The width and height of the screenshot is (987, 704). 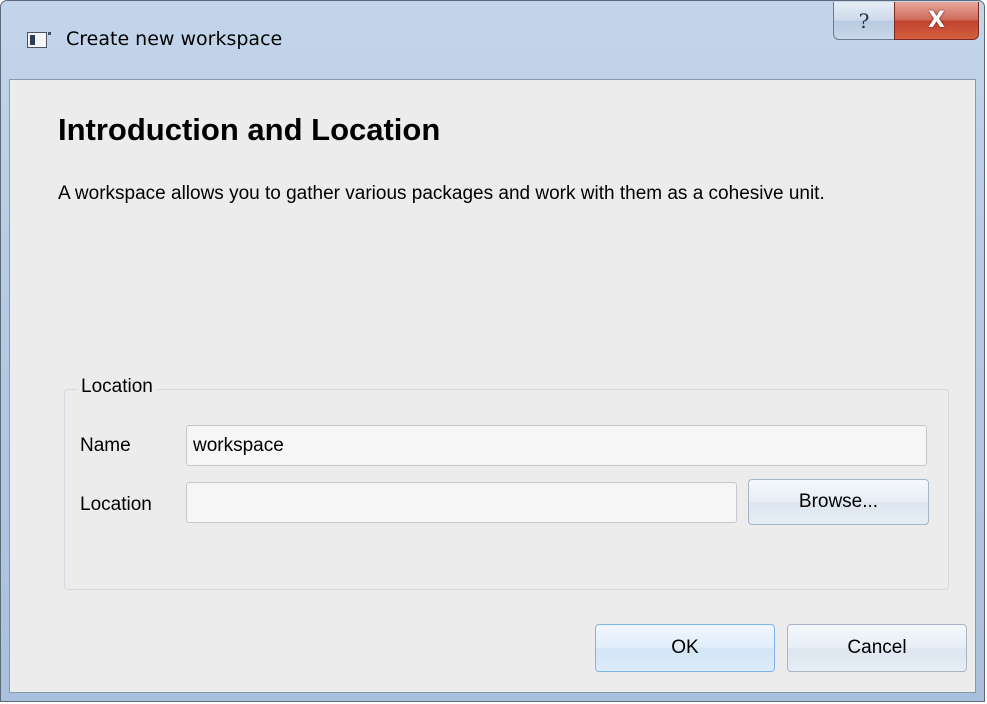 I want to click on ok-button: OK, so click(x=685, y=648).